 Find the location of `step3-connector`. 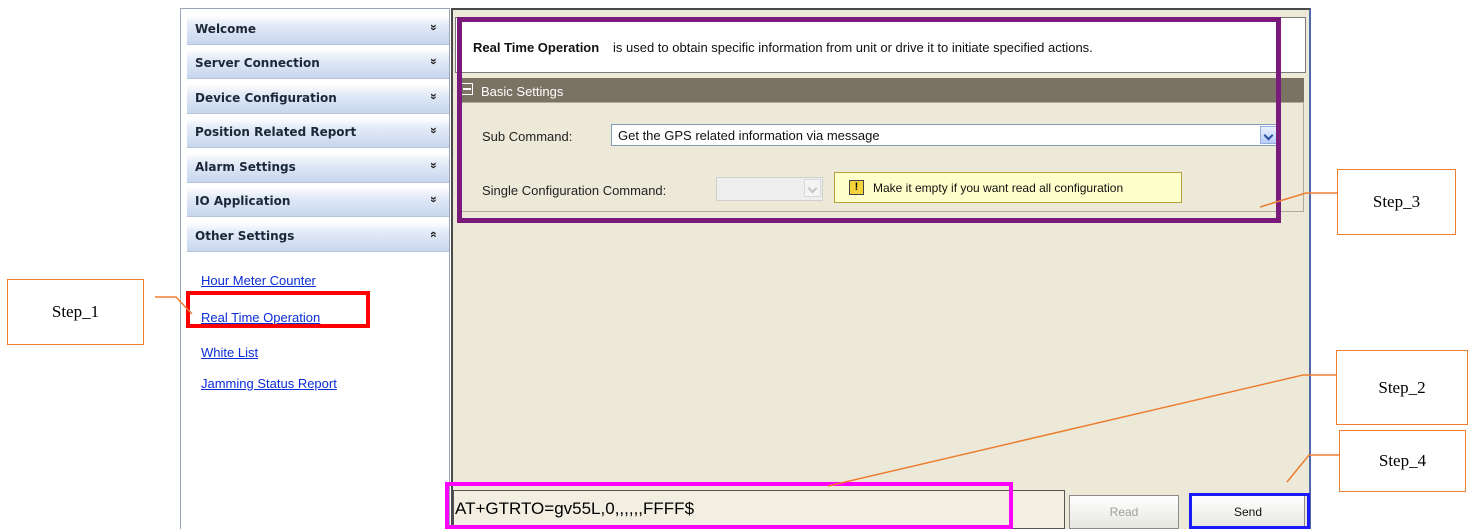

step3-connector is located at coordinates (1298, 200).